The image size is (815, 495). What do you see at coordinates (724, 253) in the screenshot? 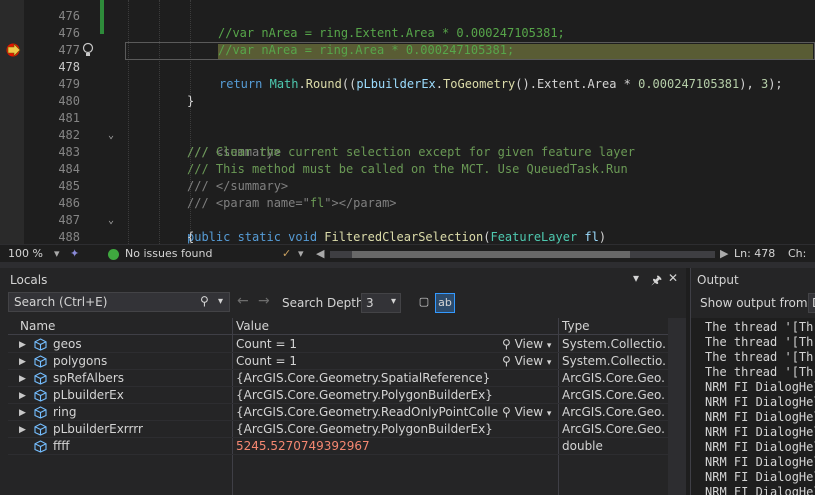
I see `scroll-right-icon: ▶` at bounding box center [724, 253].